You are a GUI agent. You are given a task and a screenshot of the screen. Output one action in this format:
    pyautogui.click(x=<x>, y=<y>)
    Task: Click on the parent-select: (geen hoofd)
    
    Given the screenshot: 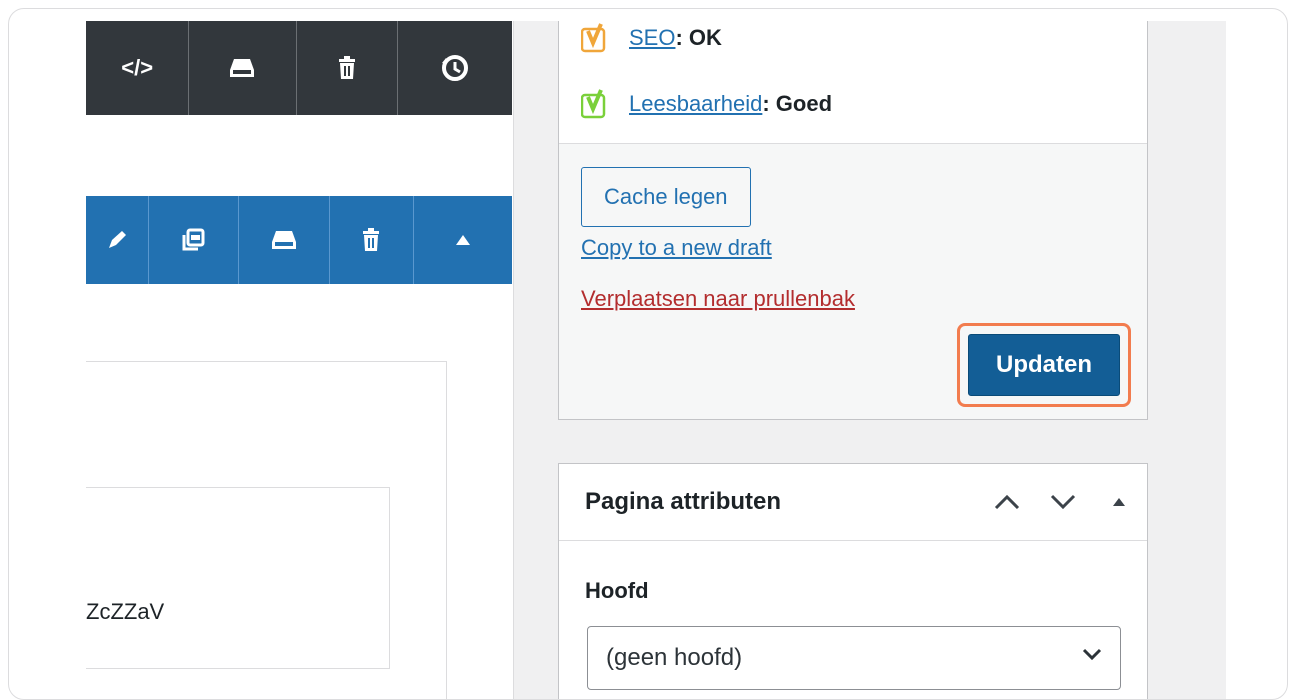 What is the action you would take?
    pyautogui.click(x=854, y=658)
    